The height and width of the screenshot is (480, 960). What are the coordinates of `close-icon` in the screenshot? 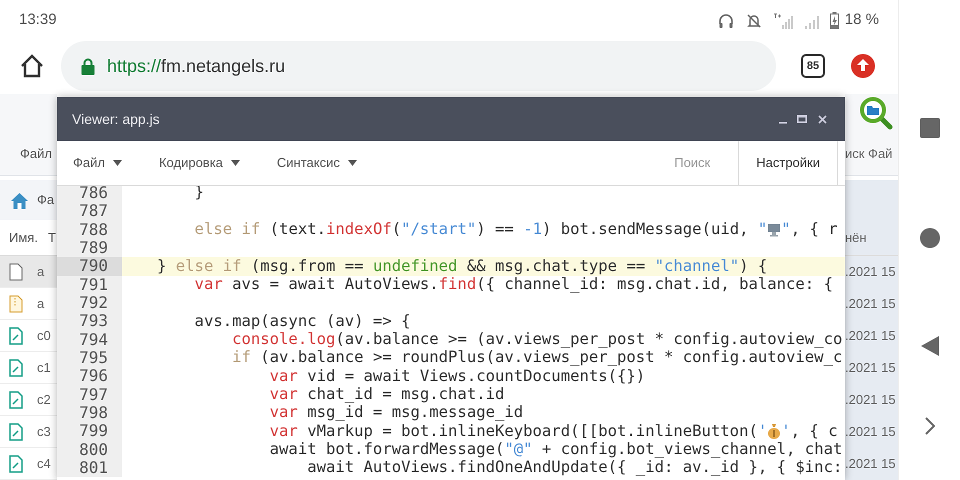 It's located at (822, 119).